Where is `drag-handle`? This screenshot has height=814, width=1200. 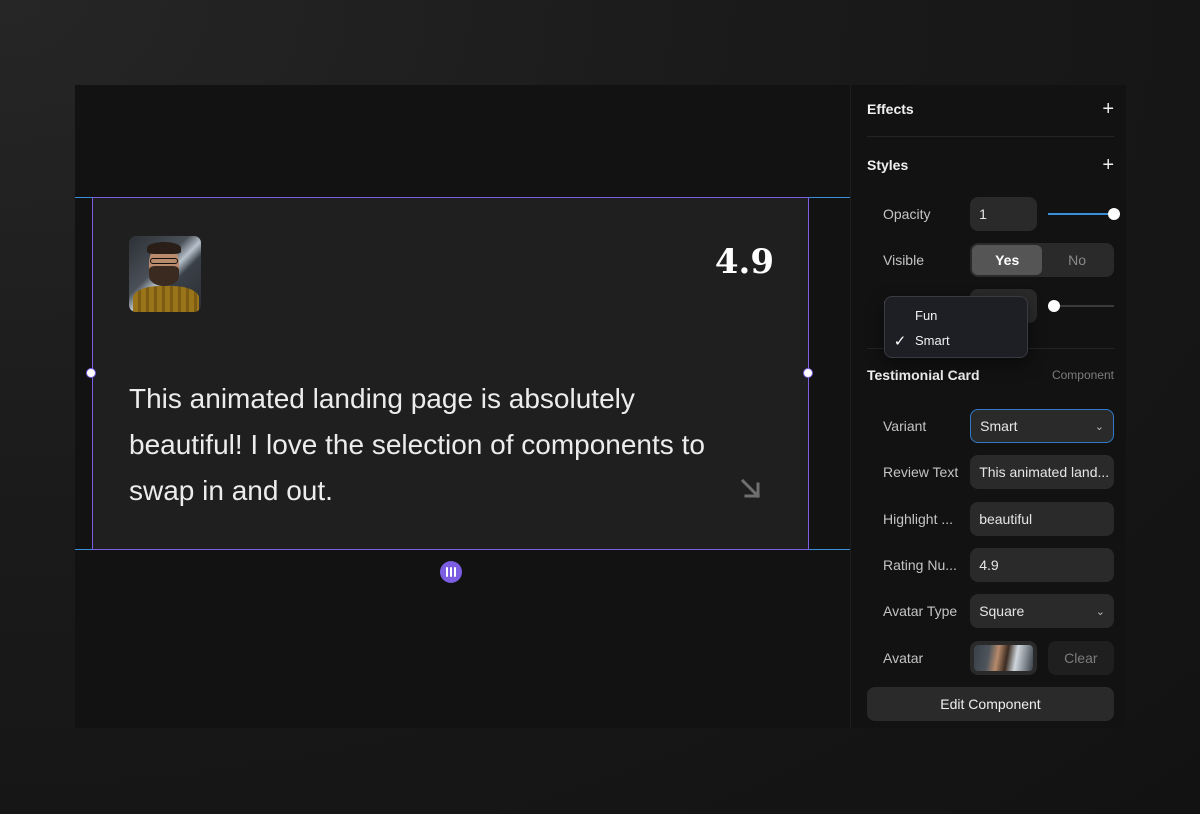 drag-handle is located at coordinates (451, 572).